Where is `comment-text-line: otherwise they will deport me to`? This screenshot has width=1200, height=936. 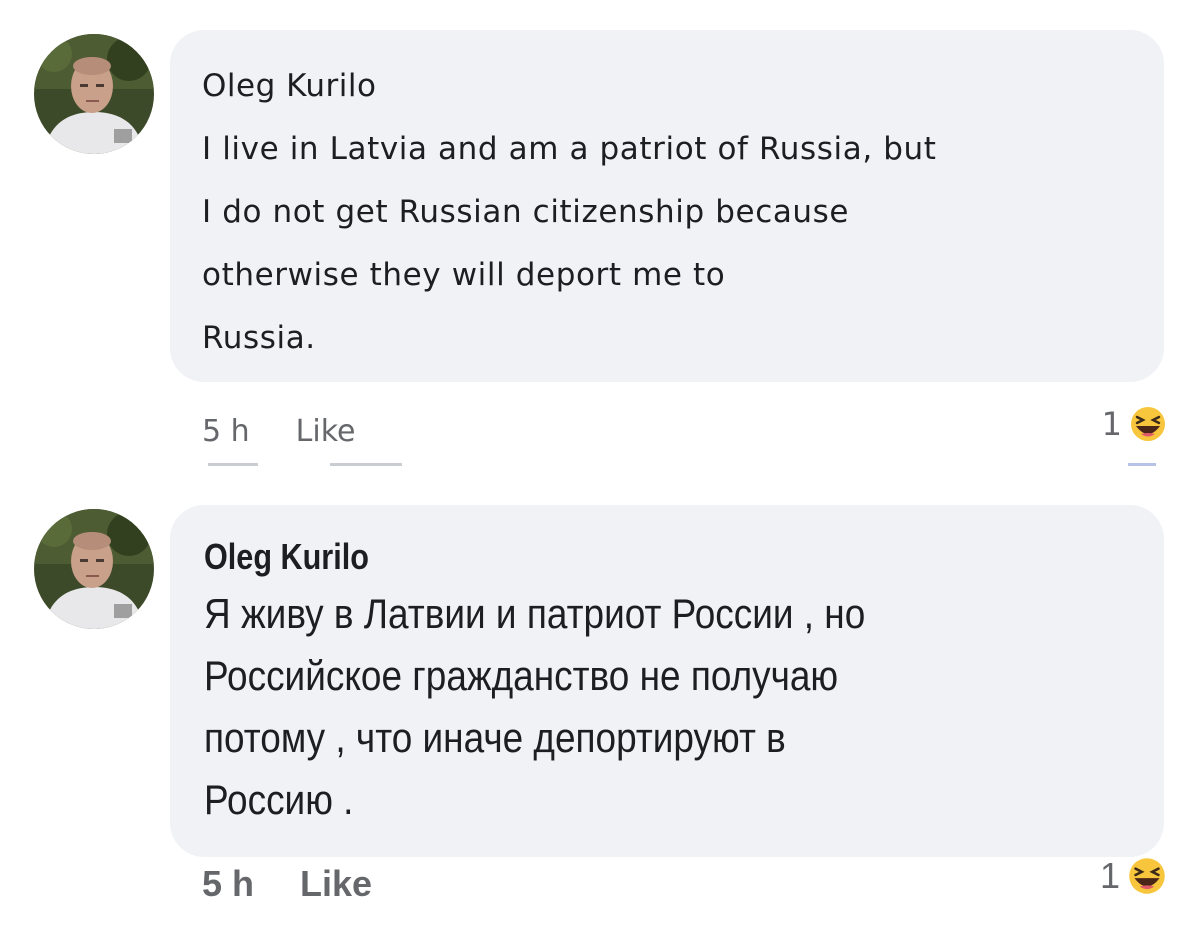 comment-text-line: otherwise they will deport me to is located at coordinates (464, 275).